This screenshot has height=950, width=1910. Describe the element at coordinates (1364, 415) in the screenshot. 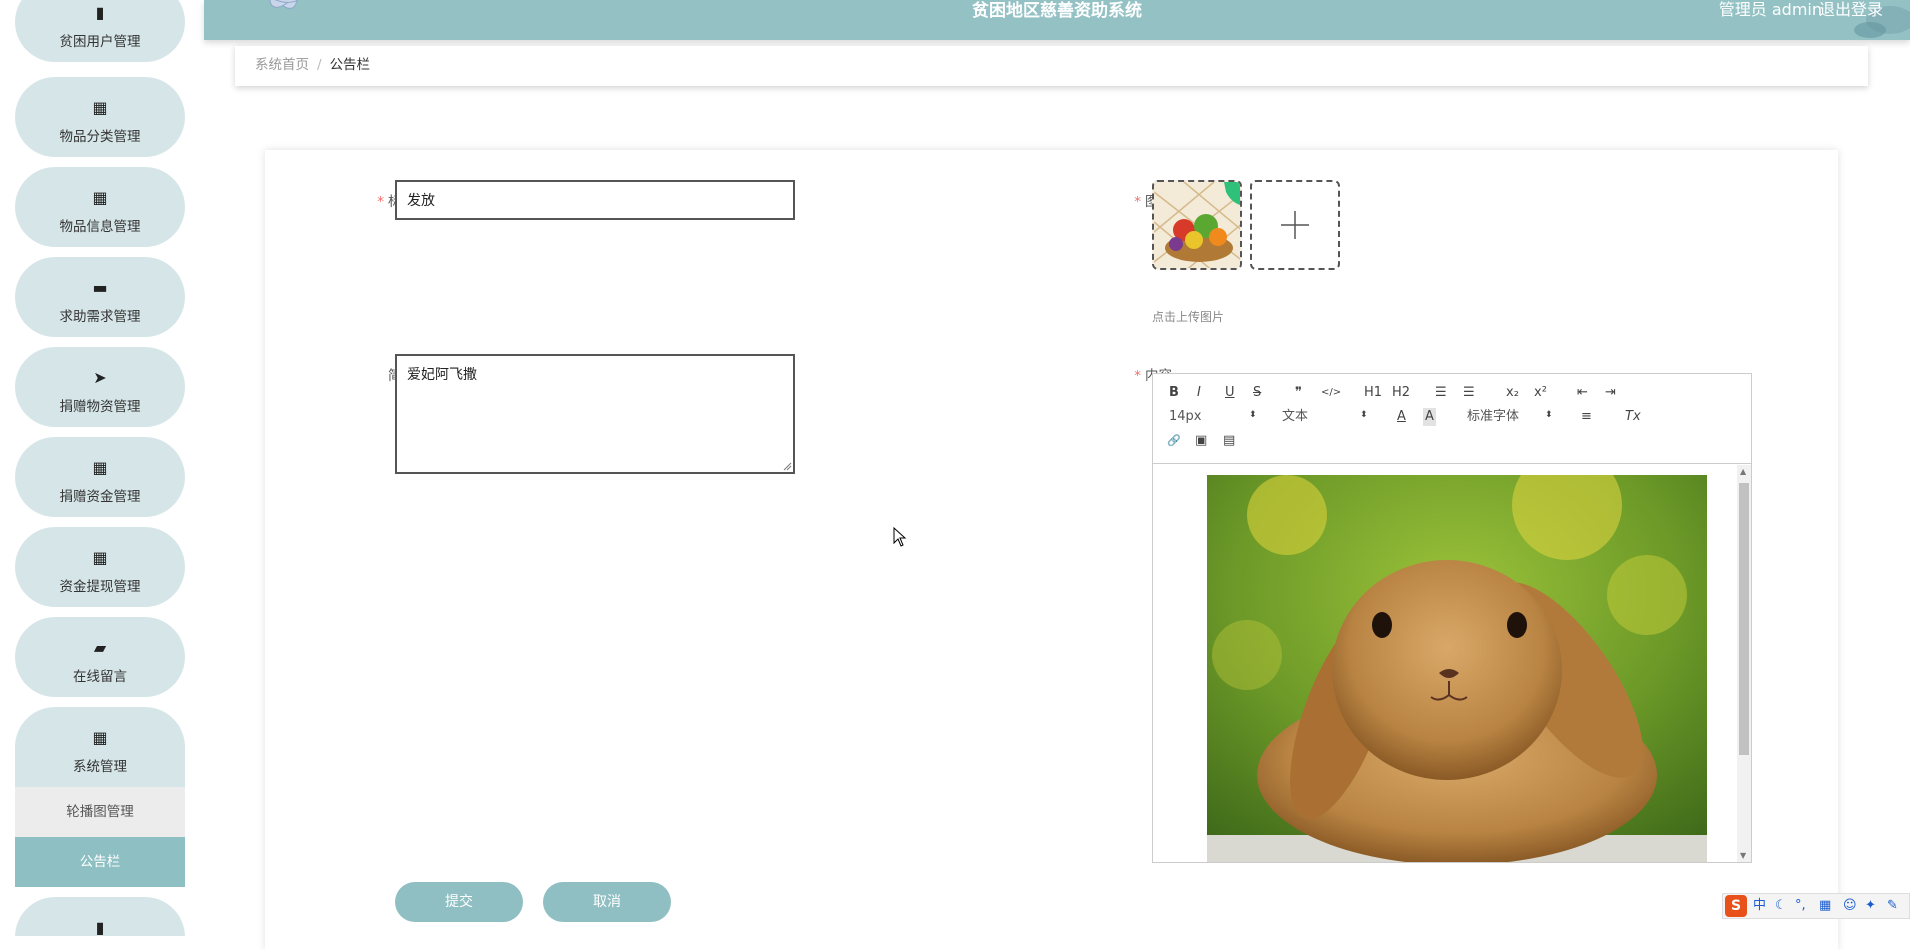

I see `paragraph-arrow-icon: ⬍` at that location.